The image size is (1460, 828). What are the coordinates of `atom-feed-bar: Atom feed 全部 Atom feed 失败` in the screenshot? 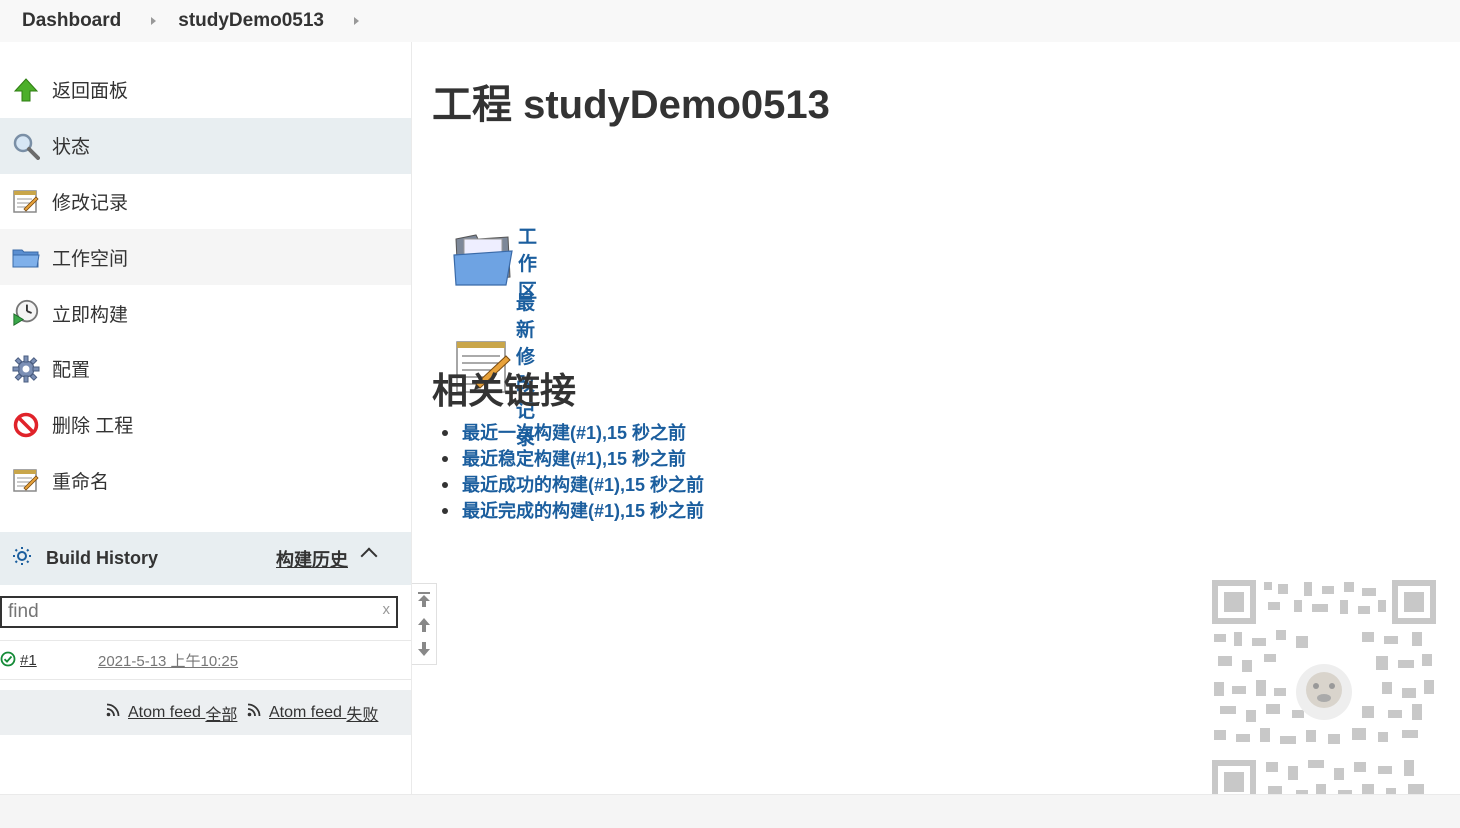 It's located at (205, 712).